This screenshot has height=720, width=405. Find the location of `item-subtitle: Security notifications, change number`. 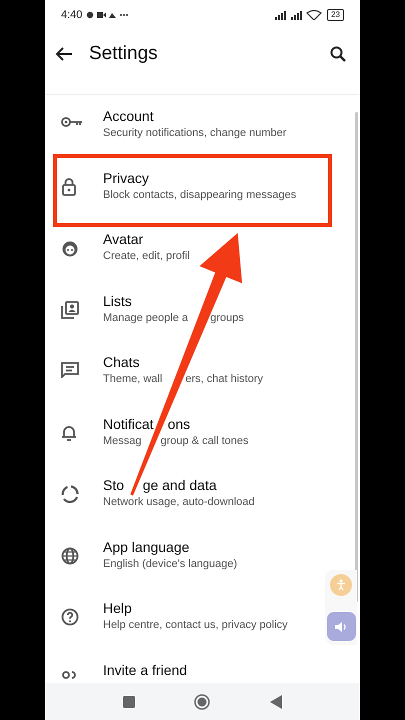

item-subtitle: Security notifications, change number is located at coordinates (194, 133).